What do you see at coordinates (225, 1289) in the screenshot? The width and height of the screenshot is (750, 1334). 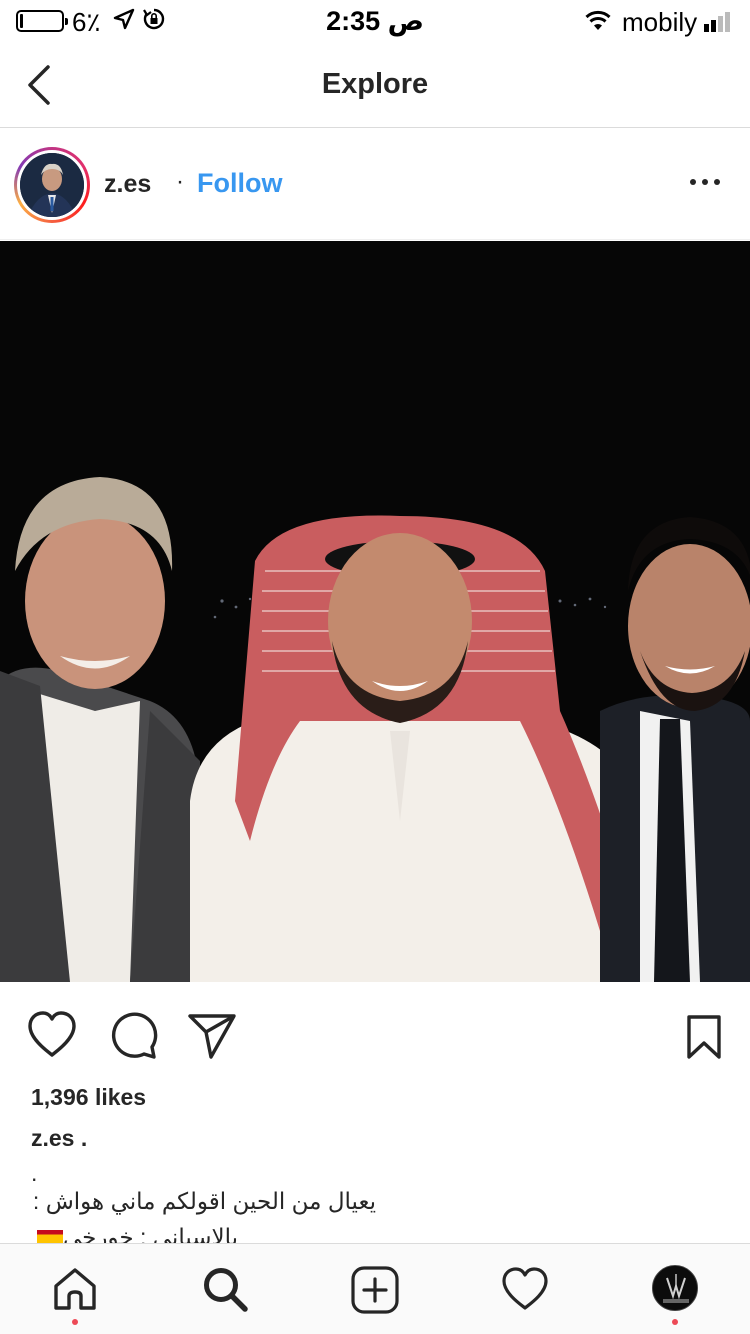 I see `search-icon` at bounding box center [225, 1289].